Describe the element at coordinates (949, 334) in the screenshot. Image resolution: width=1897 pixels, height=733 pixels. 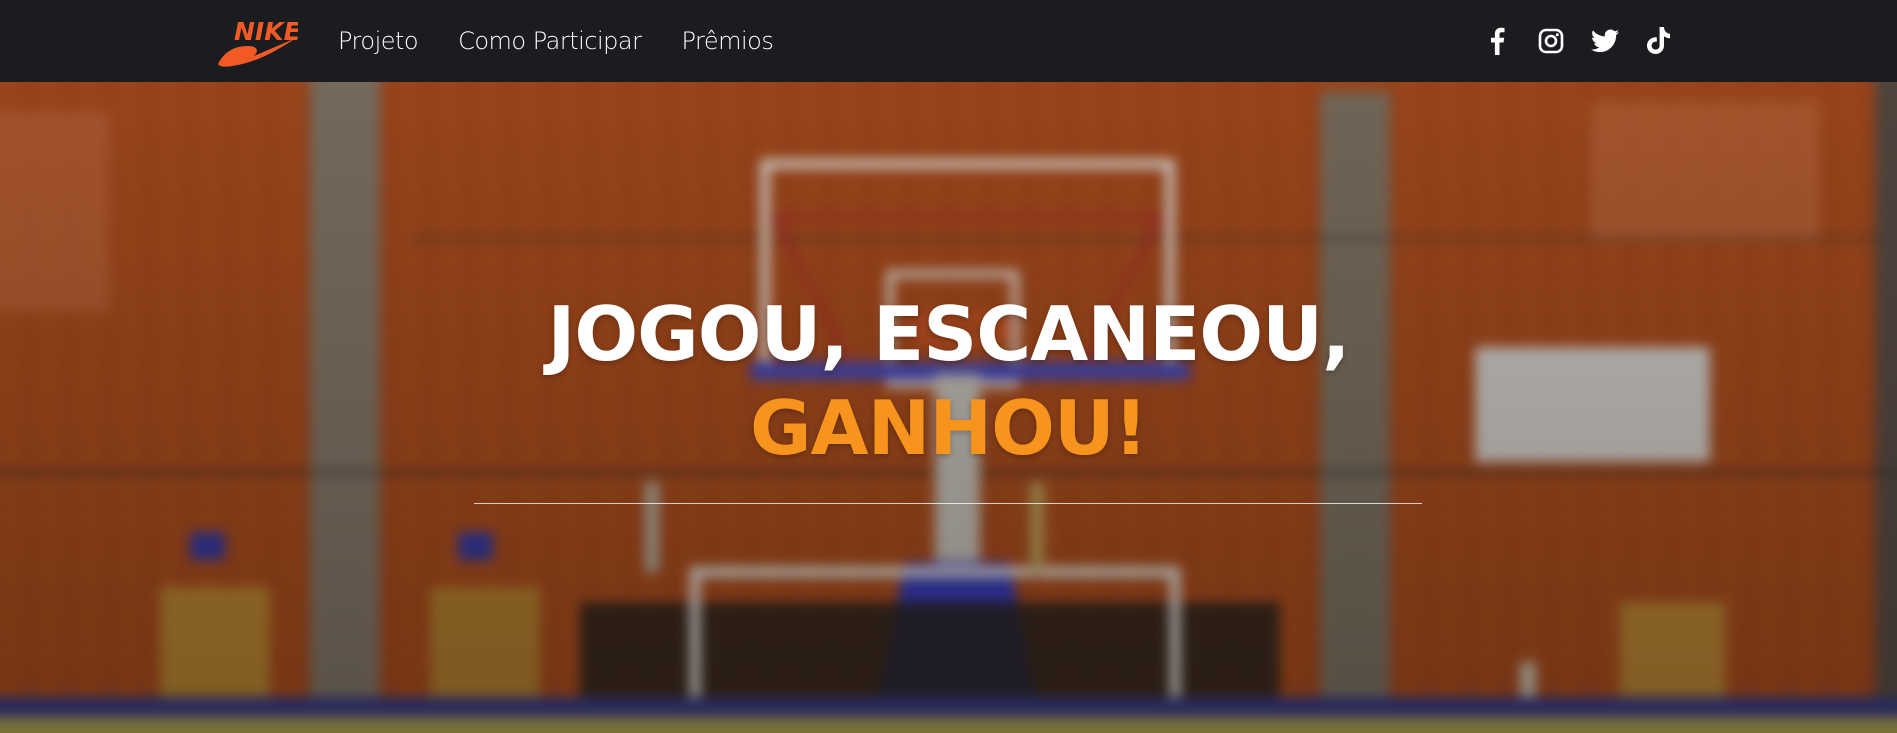
I see `headline-line-1: JOGOU, ESCANEOU,` at that location.